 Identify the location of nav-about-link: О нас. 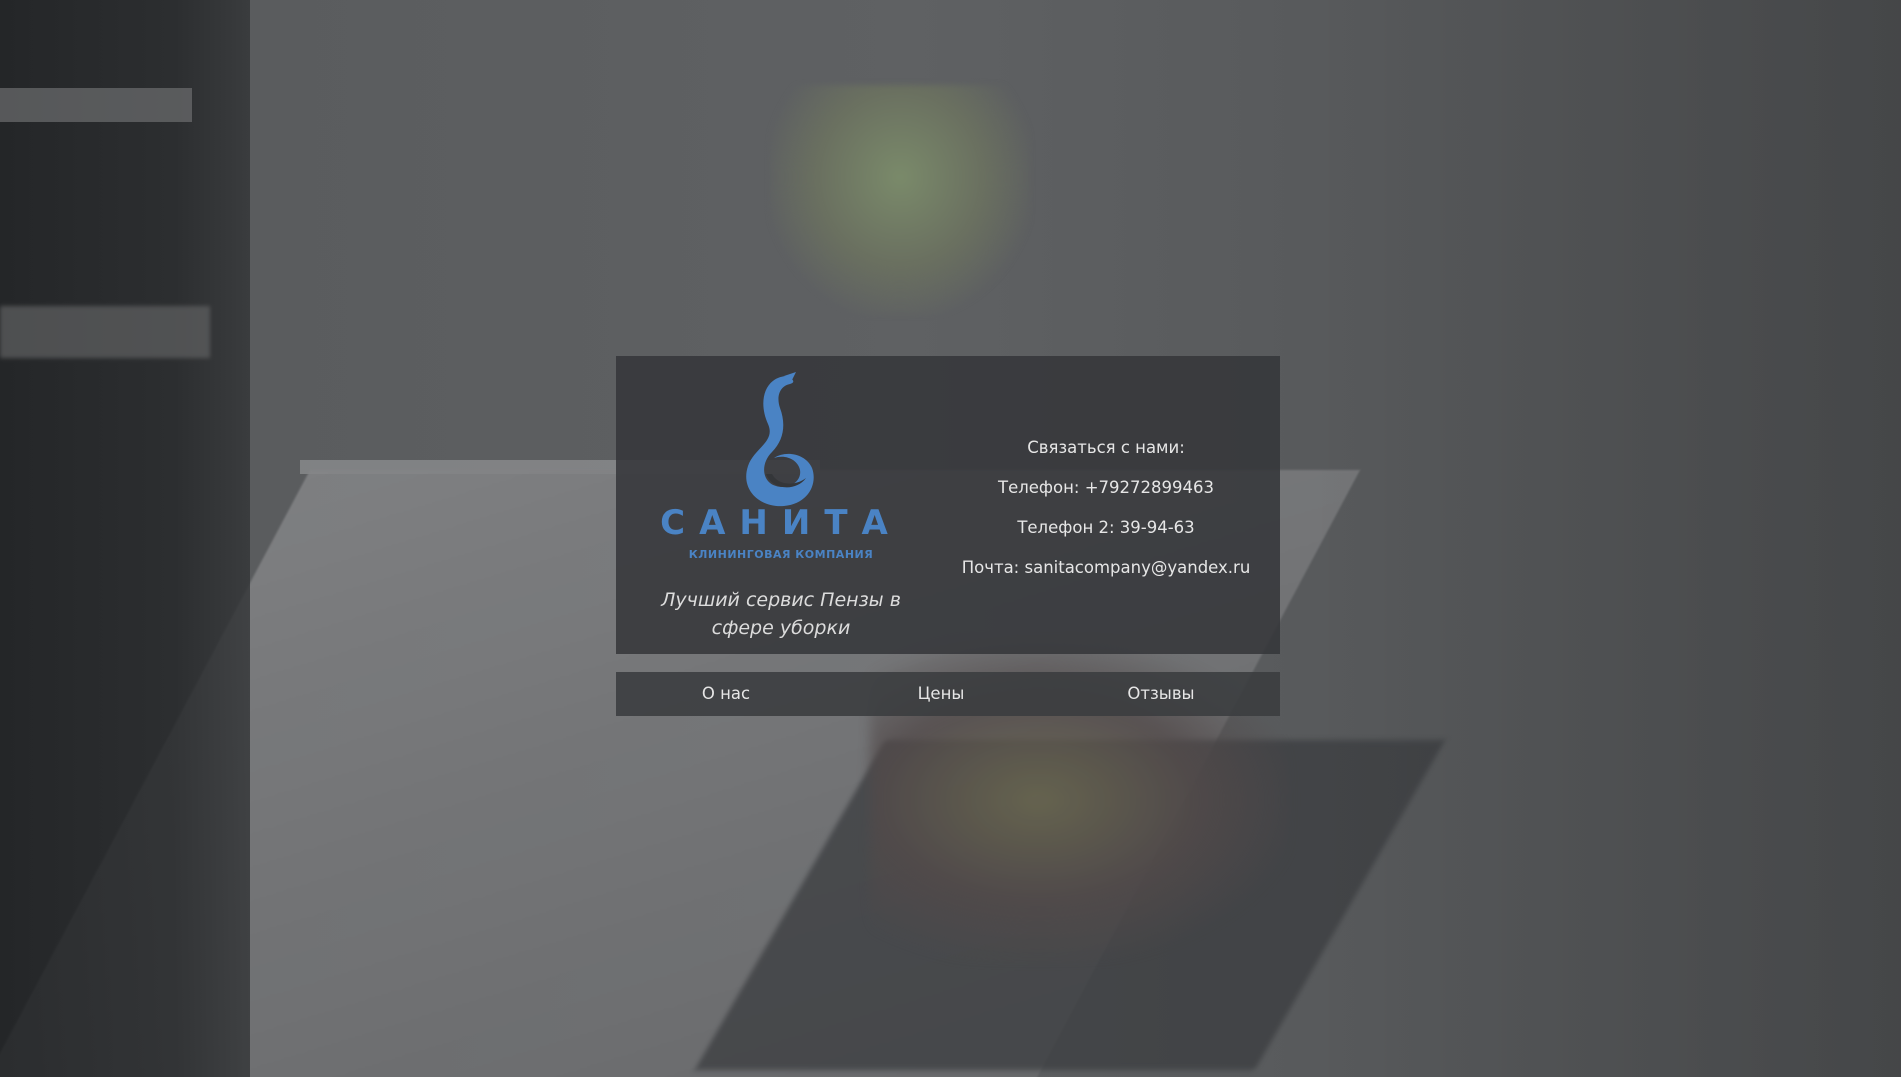
(726, 694).